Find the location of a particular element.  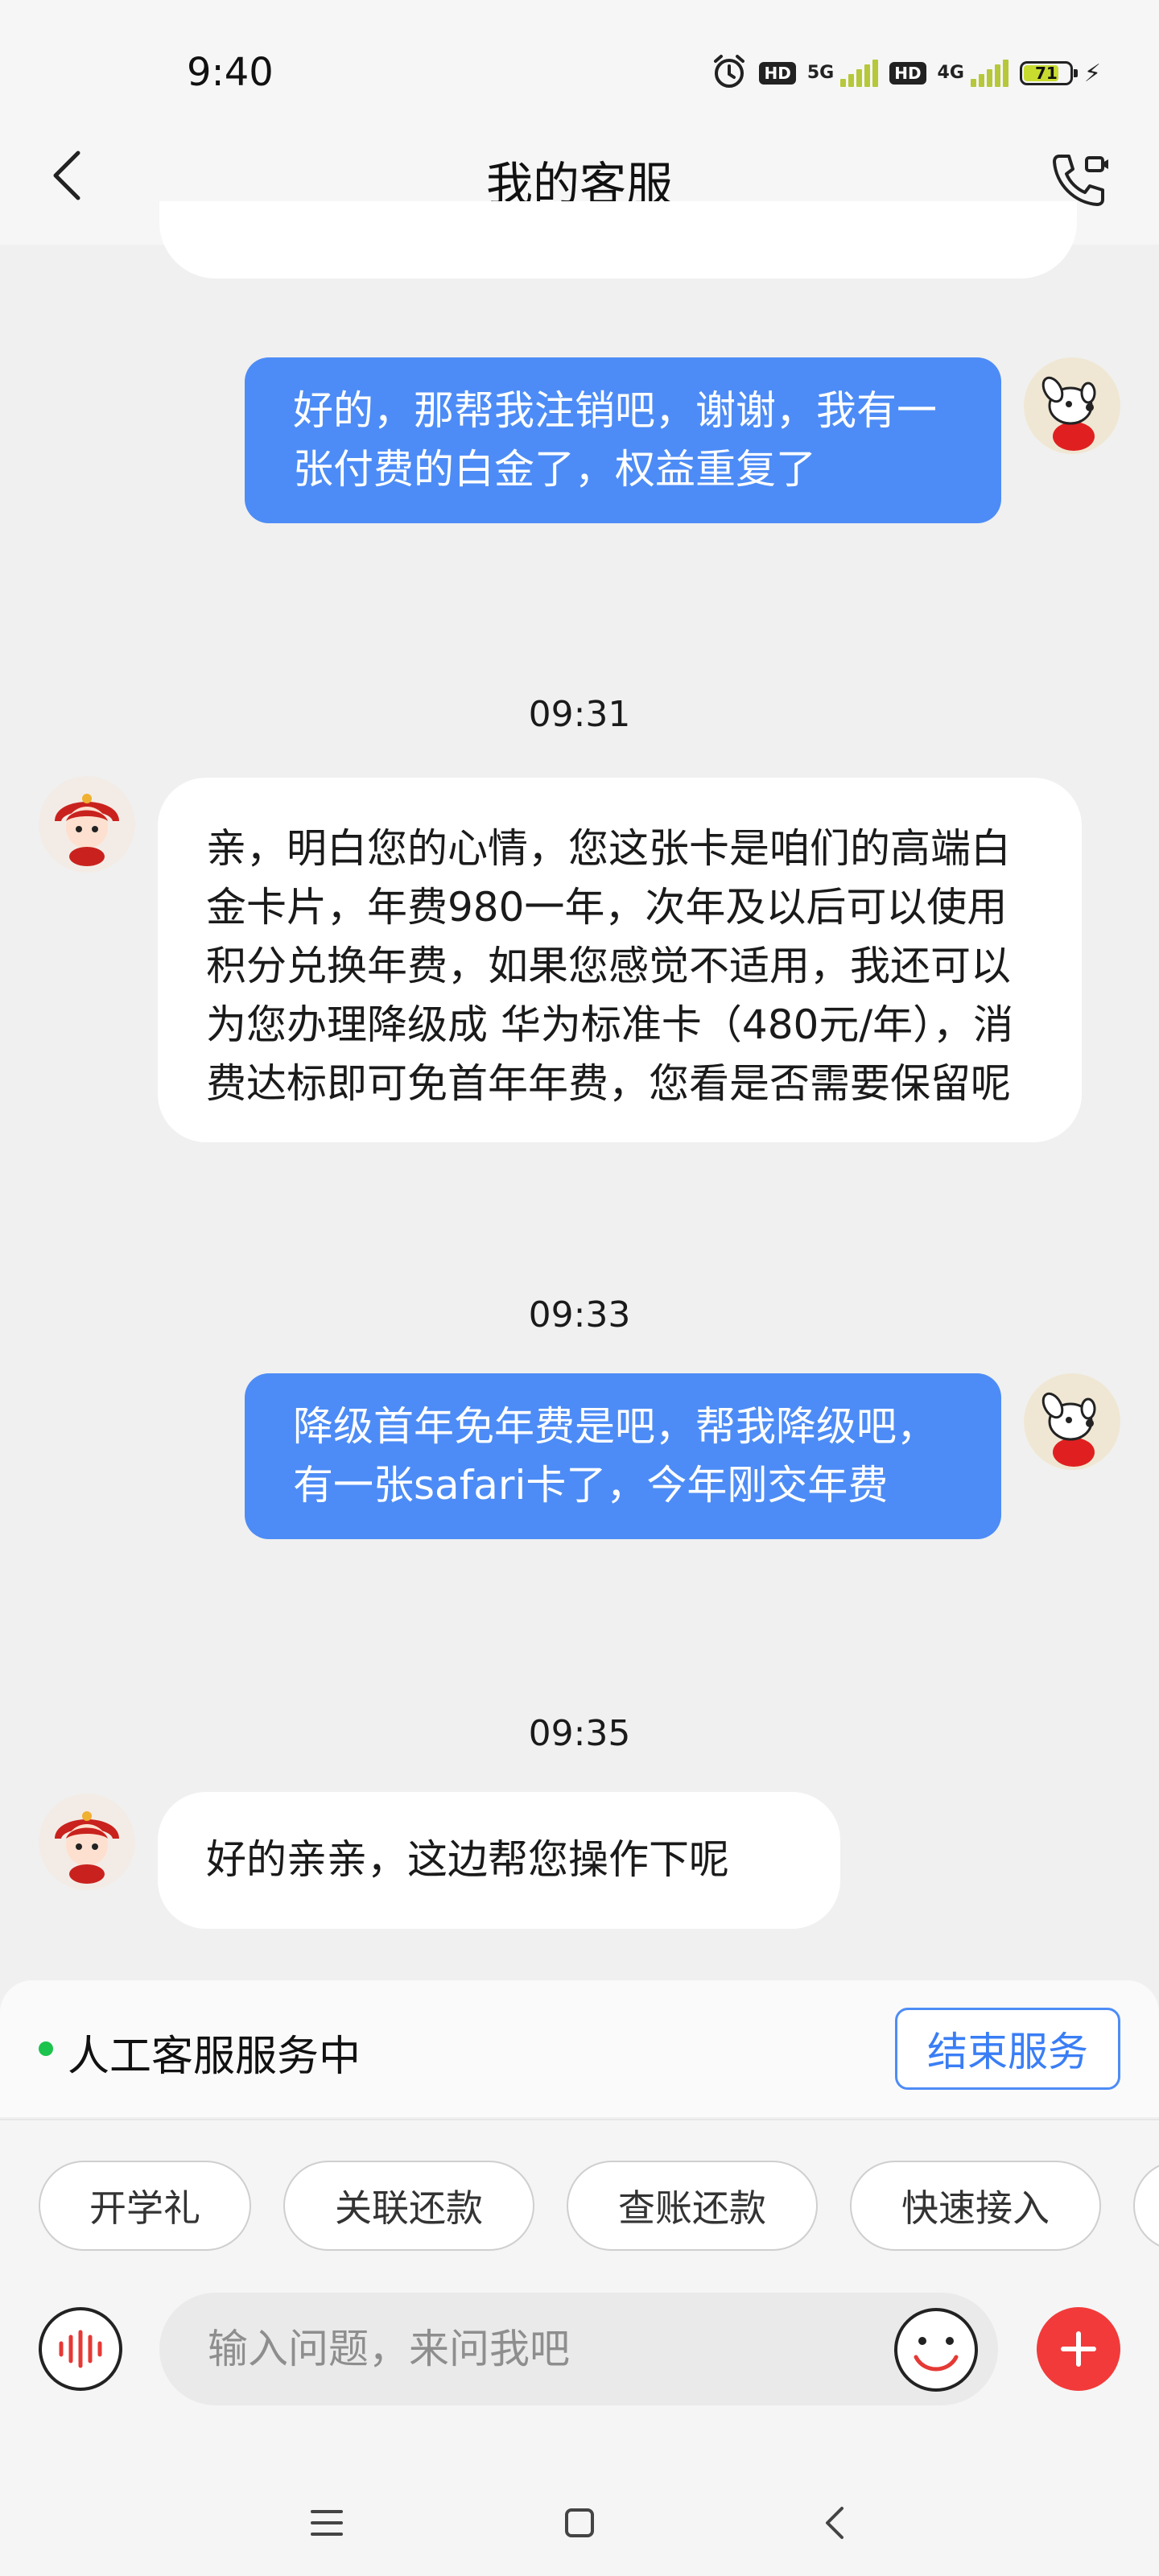

question-input is located at coordinates (578, 2349).